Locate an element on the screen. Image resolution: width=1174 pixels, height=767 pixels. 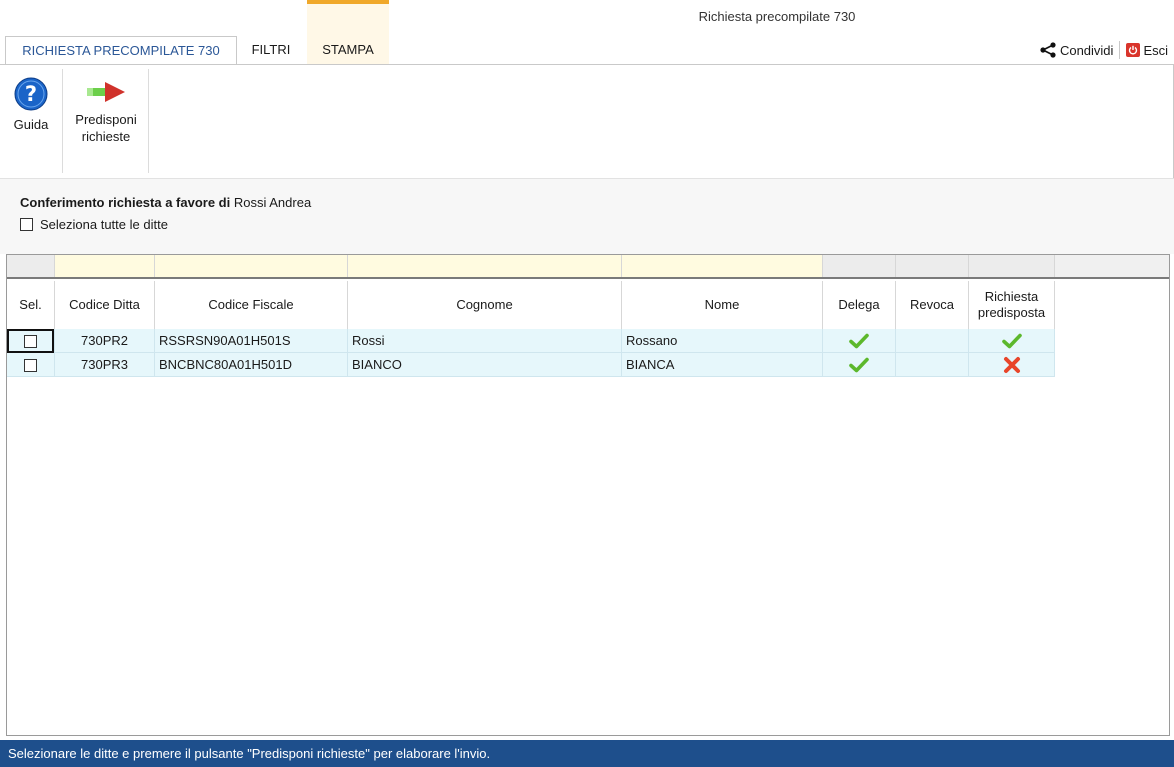
filter-cell-revoca is located at coordinates (932, 266).